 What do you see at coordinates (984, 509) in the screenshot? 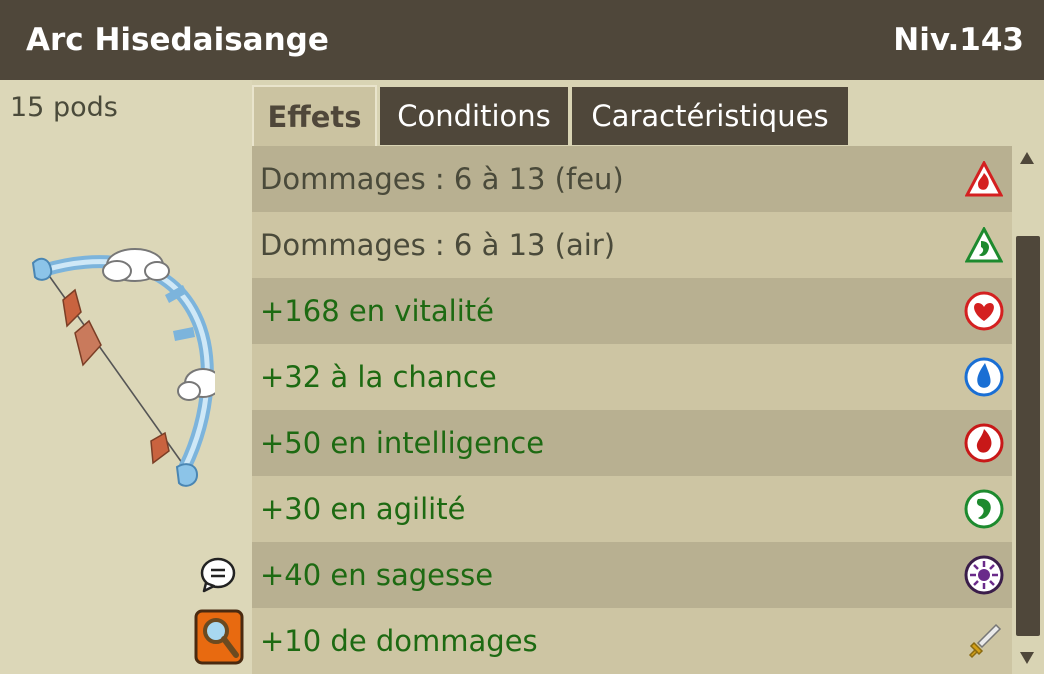
I see `agility-air-icon` at bounding box center [984, 509].